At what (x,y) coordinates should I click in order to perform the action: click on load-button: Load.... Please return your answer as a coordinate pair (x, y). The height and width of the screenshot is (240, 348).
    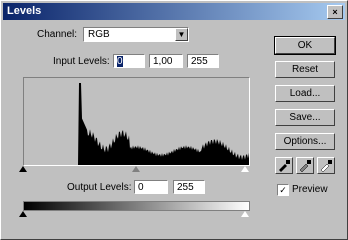
    Looking at the image, I should click on (305, 93).